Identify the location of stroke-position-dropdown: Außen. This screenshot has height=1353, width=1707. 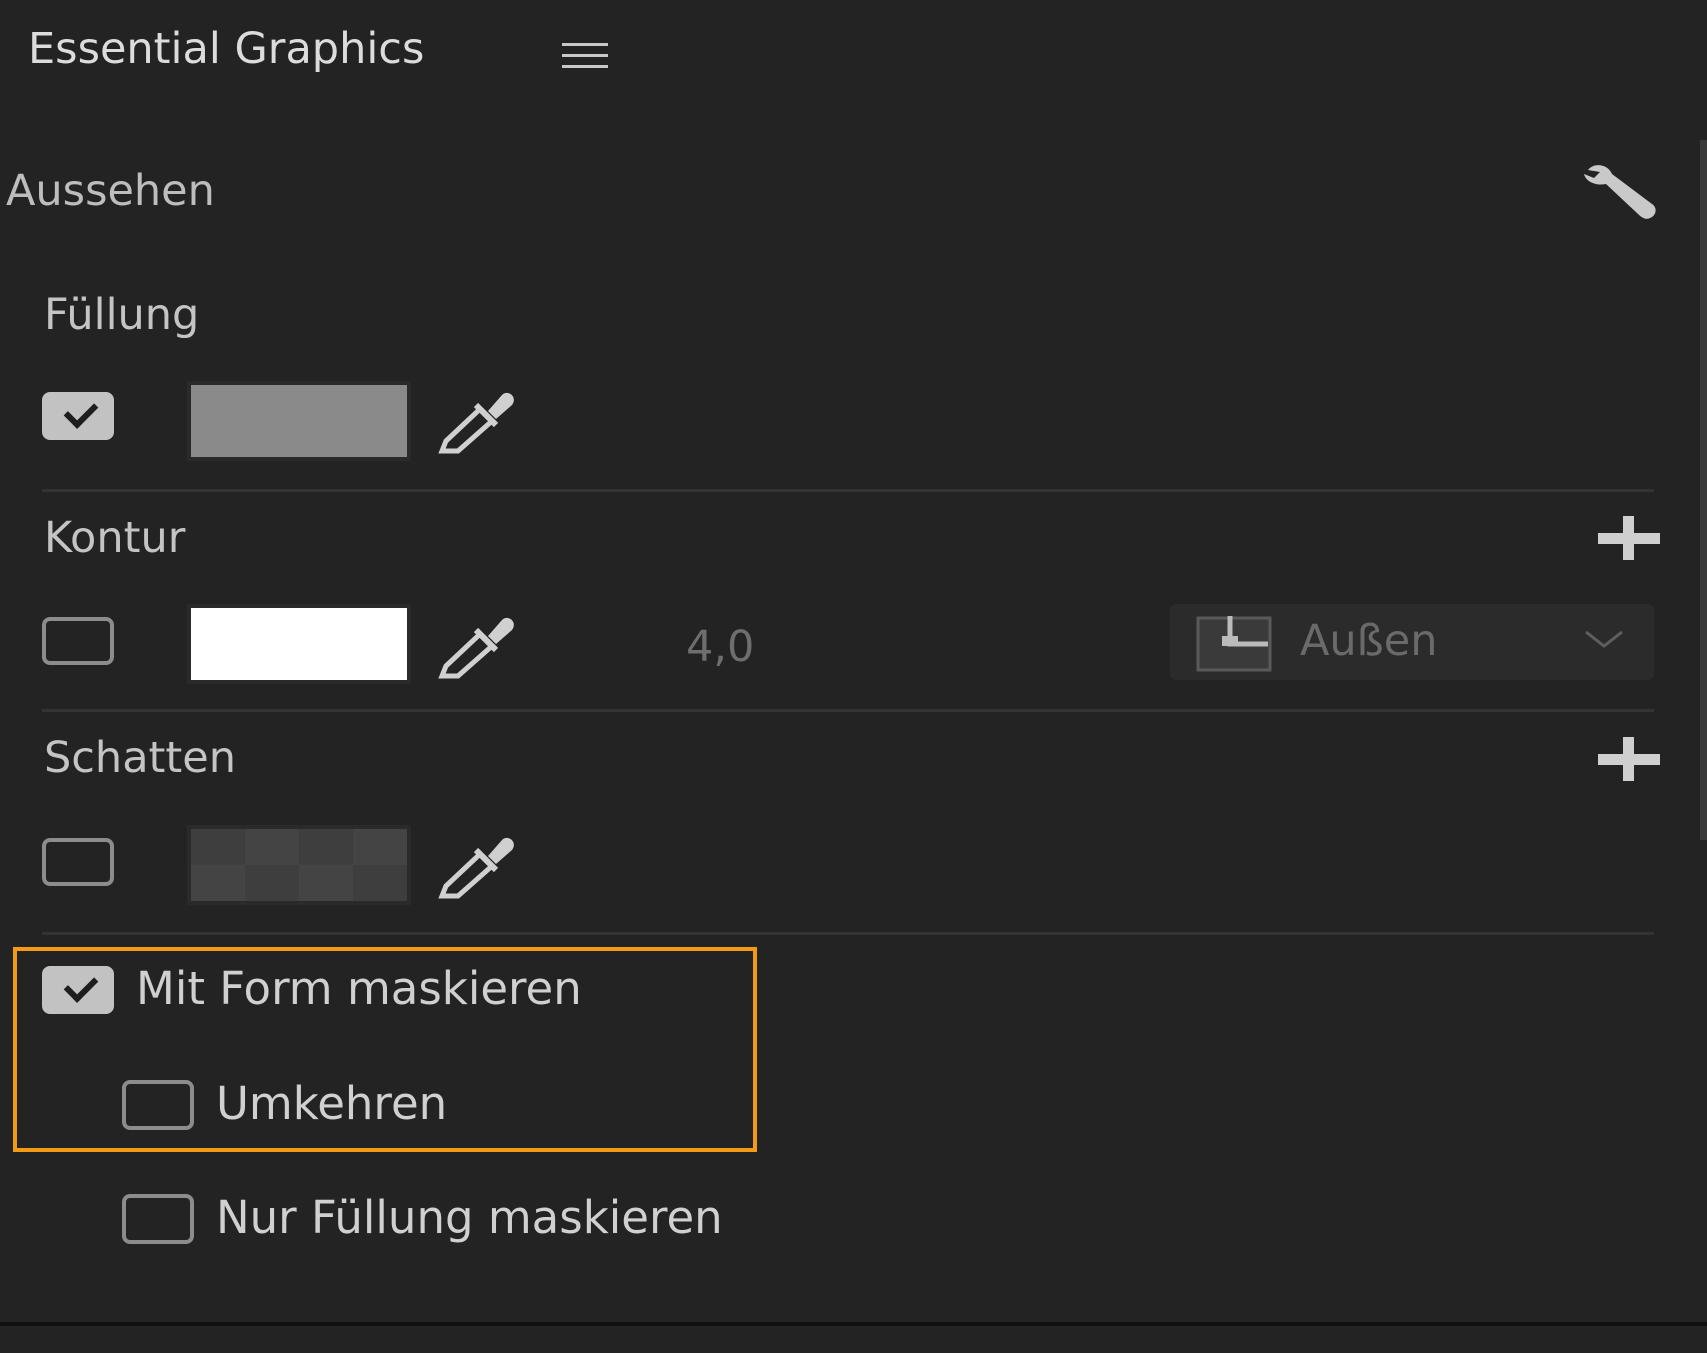
(1412, 642).